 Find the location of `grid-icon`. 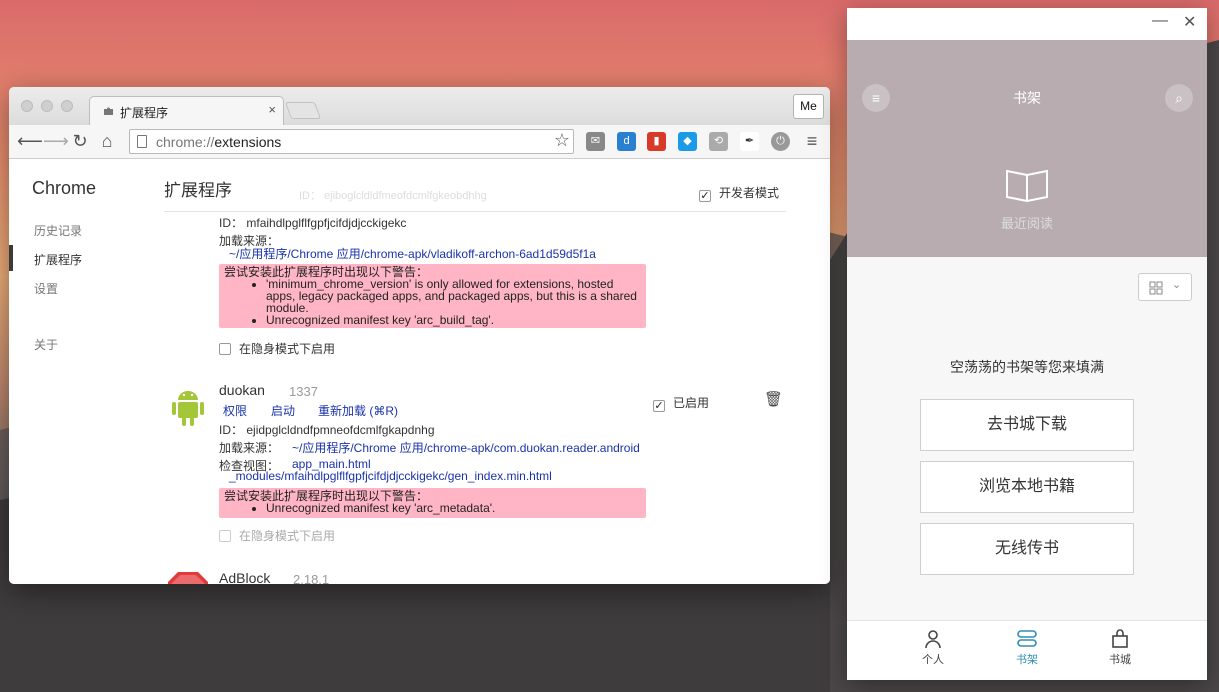

grid-icon is located at coordinates (1156, 288).